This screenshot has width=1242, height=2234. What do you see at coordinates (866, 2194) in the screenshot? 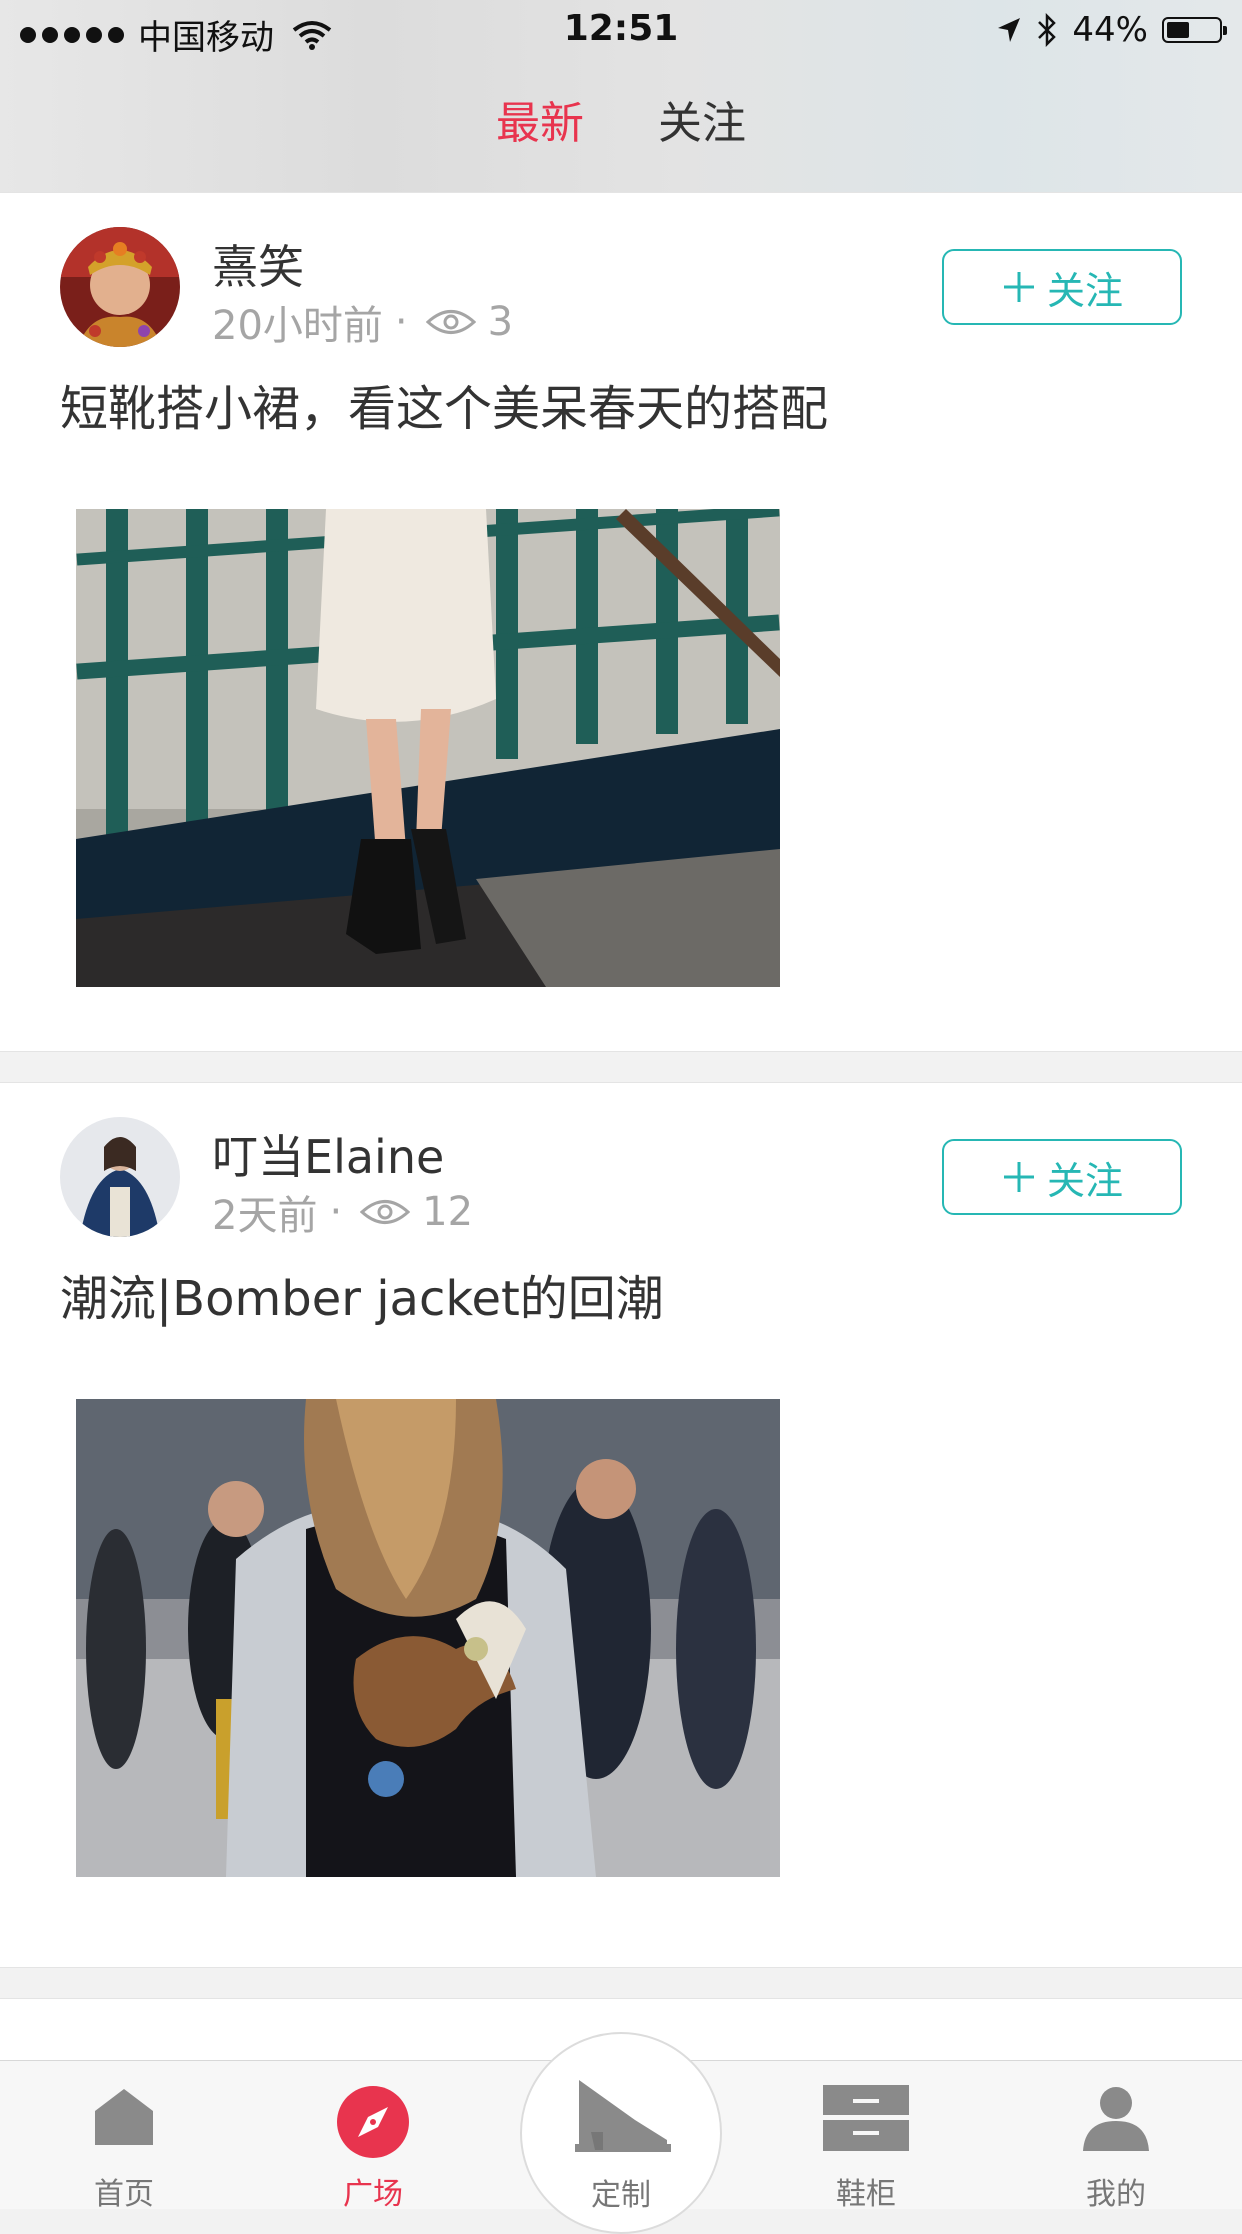
I see `tab-shoe-cabinet-label: 鞋柜` at bounding box center [866, 2194].